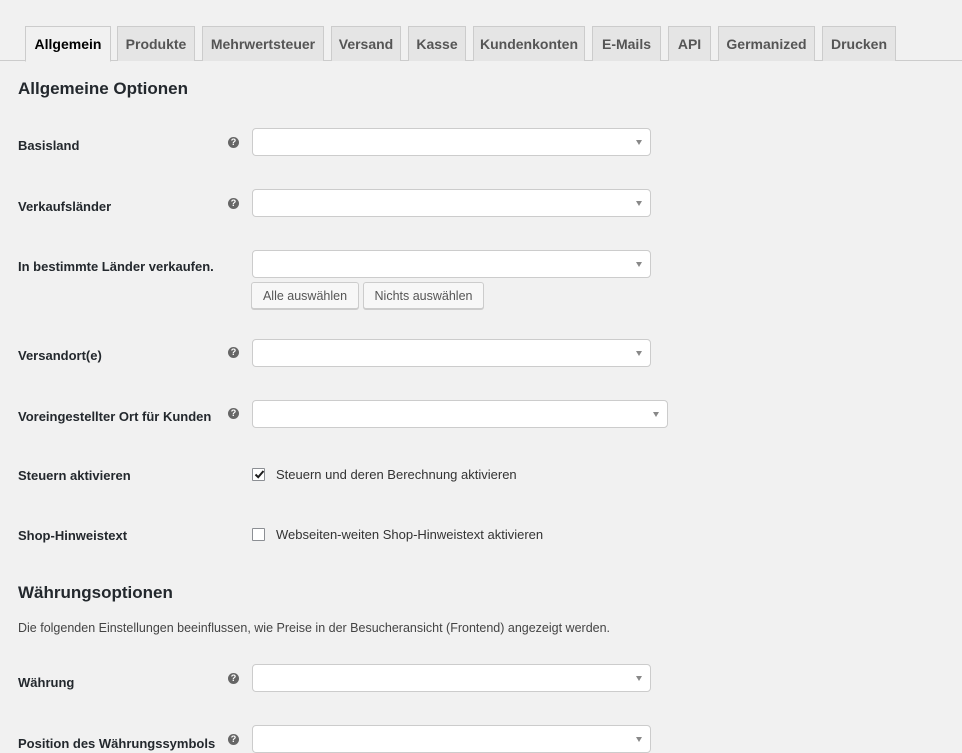 The image size is (962, 753). Describe the element at coordinates (626, 43) in the screenshot. I see `tab-emails: E-Mails` at that location.